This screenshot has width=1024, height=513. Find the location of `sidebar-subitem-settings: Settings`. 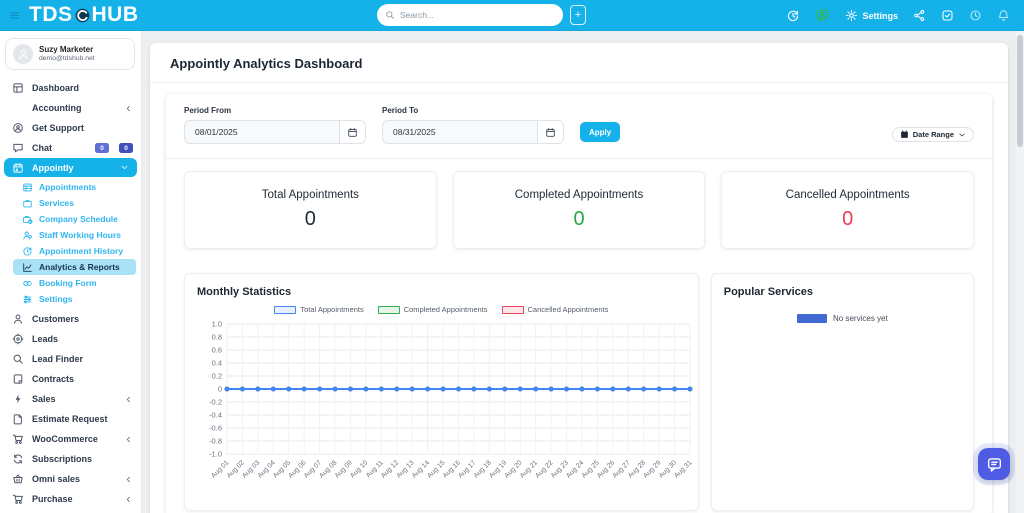

sidebar-subitem-settings: Settings is located at coordinates (70, 299).